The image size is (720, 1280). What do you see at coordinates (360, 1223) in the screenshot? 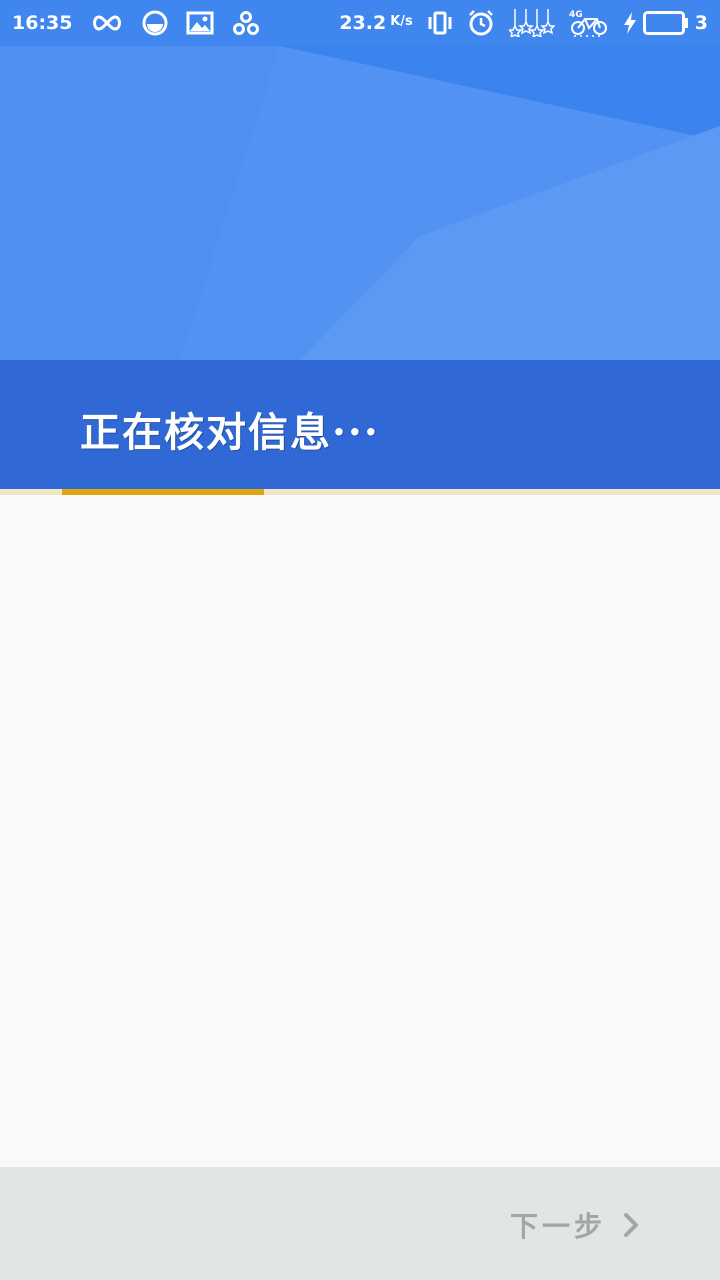
I see `bottom-bar: 下一步` at bounding box center [360, 1223].